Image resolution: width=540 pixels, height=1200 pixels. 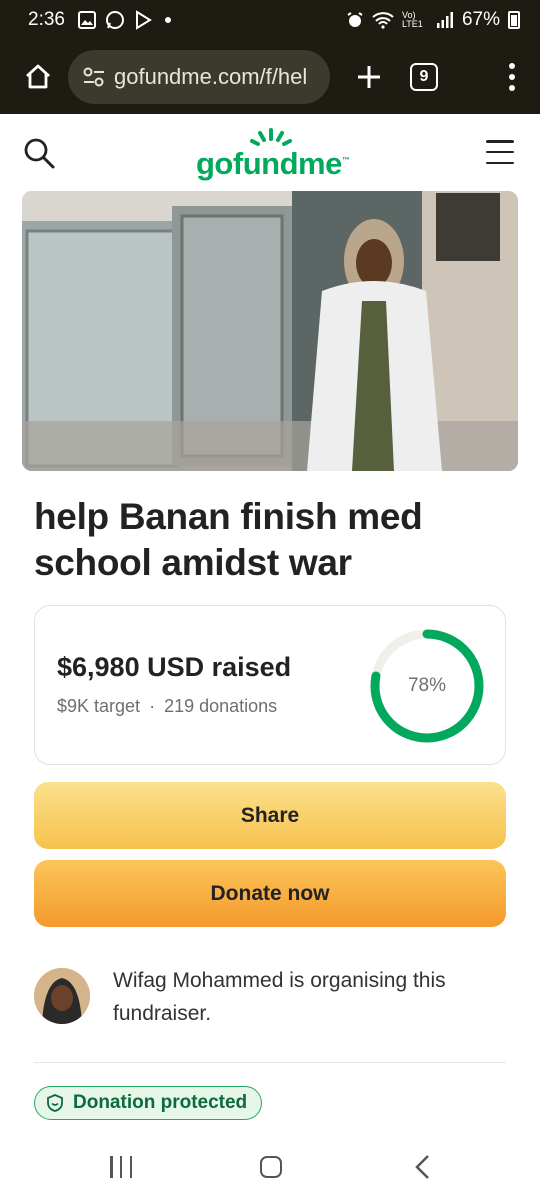 What do you see at coordinates (423, 1167) in the screenshot?
I see `back-icon` at bounding box center [423, 1167].